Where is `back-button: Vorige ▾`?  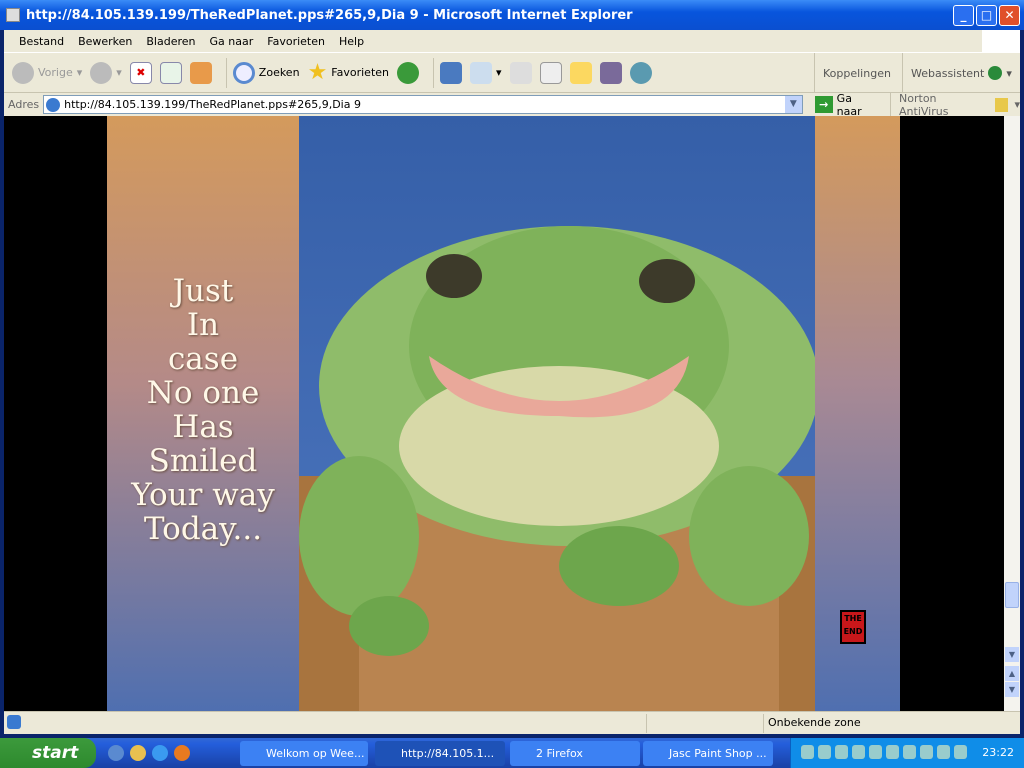
back-button: Vorige ▾ is located at coordinates (47, 72).